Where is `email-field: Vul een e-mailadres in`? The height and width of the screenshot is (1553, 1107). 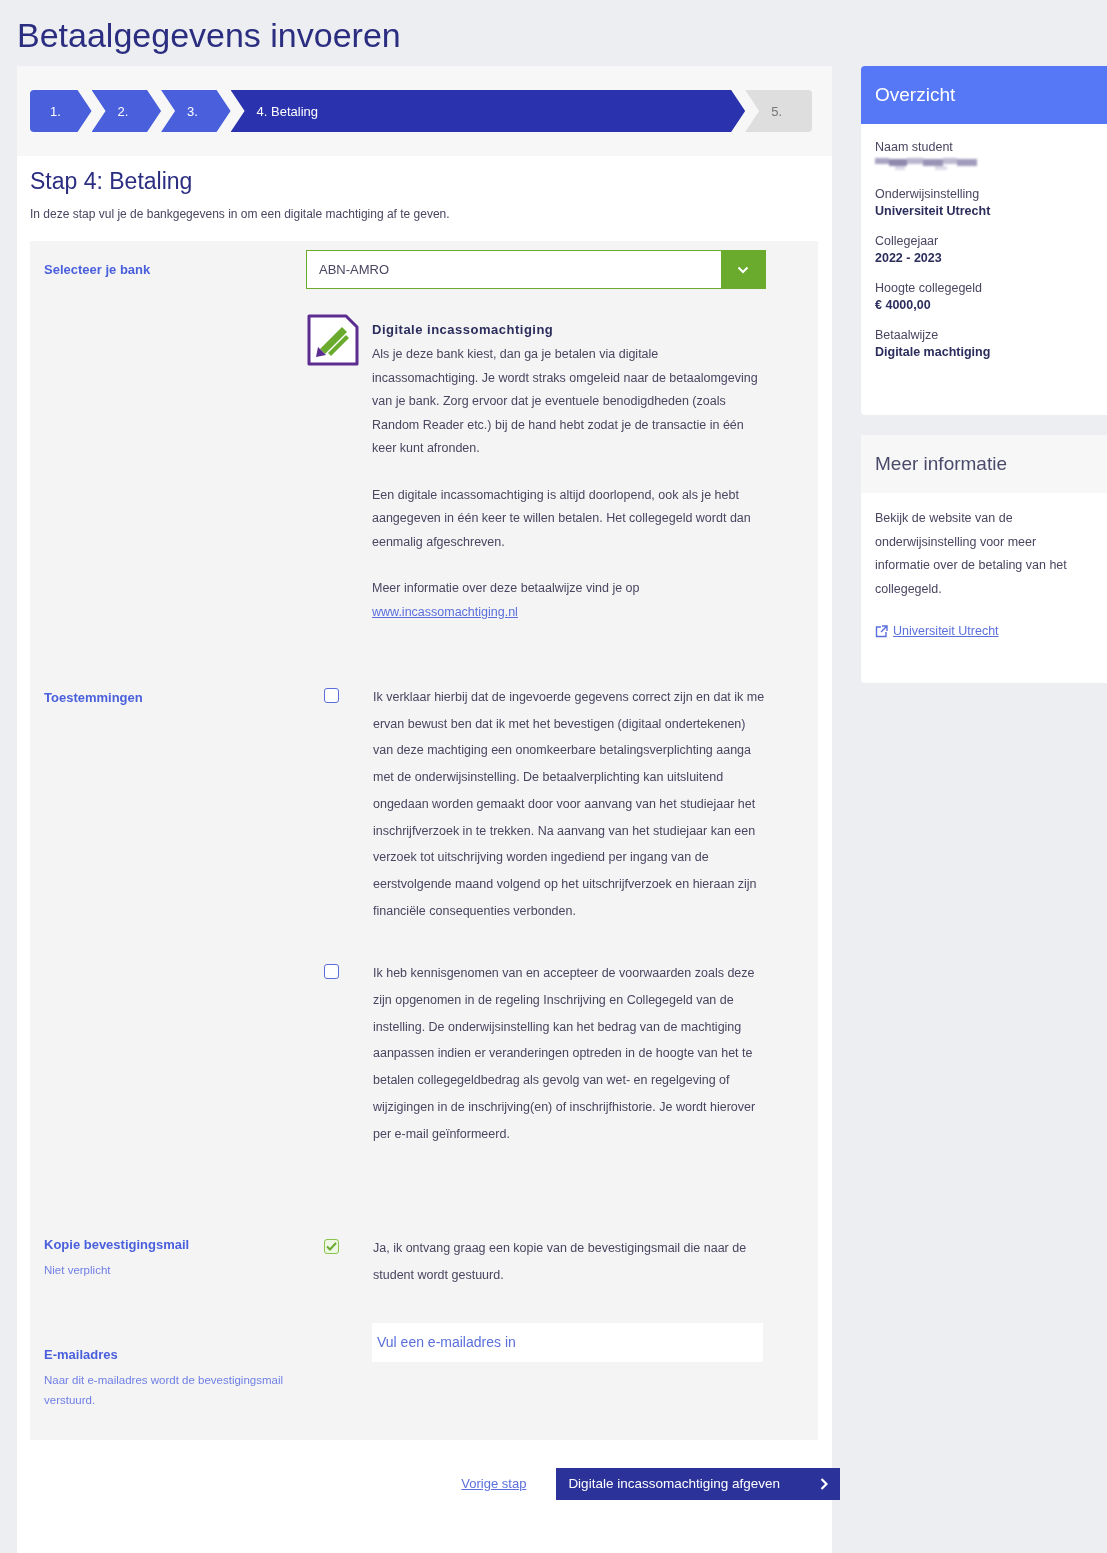
email-field: Vul een e-mailadres in is located at coordinates (567, 1342).